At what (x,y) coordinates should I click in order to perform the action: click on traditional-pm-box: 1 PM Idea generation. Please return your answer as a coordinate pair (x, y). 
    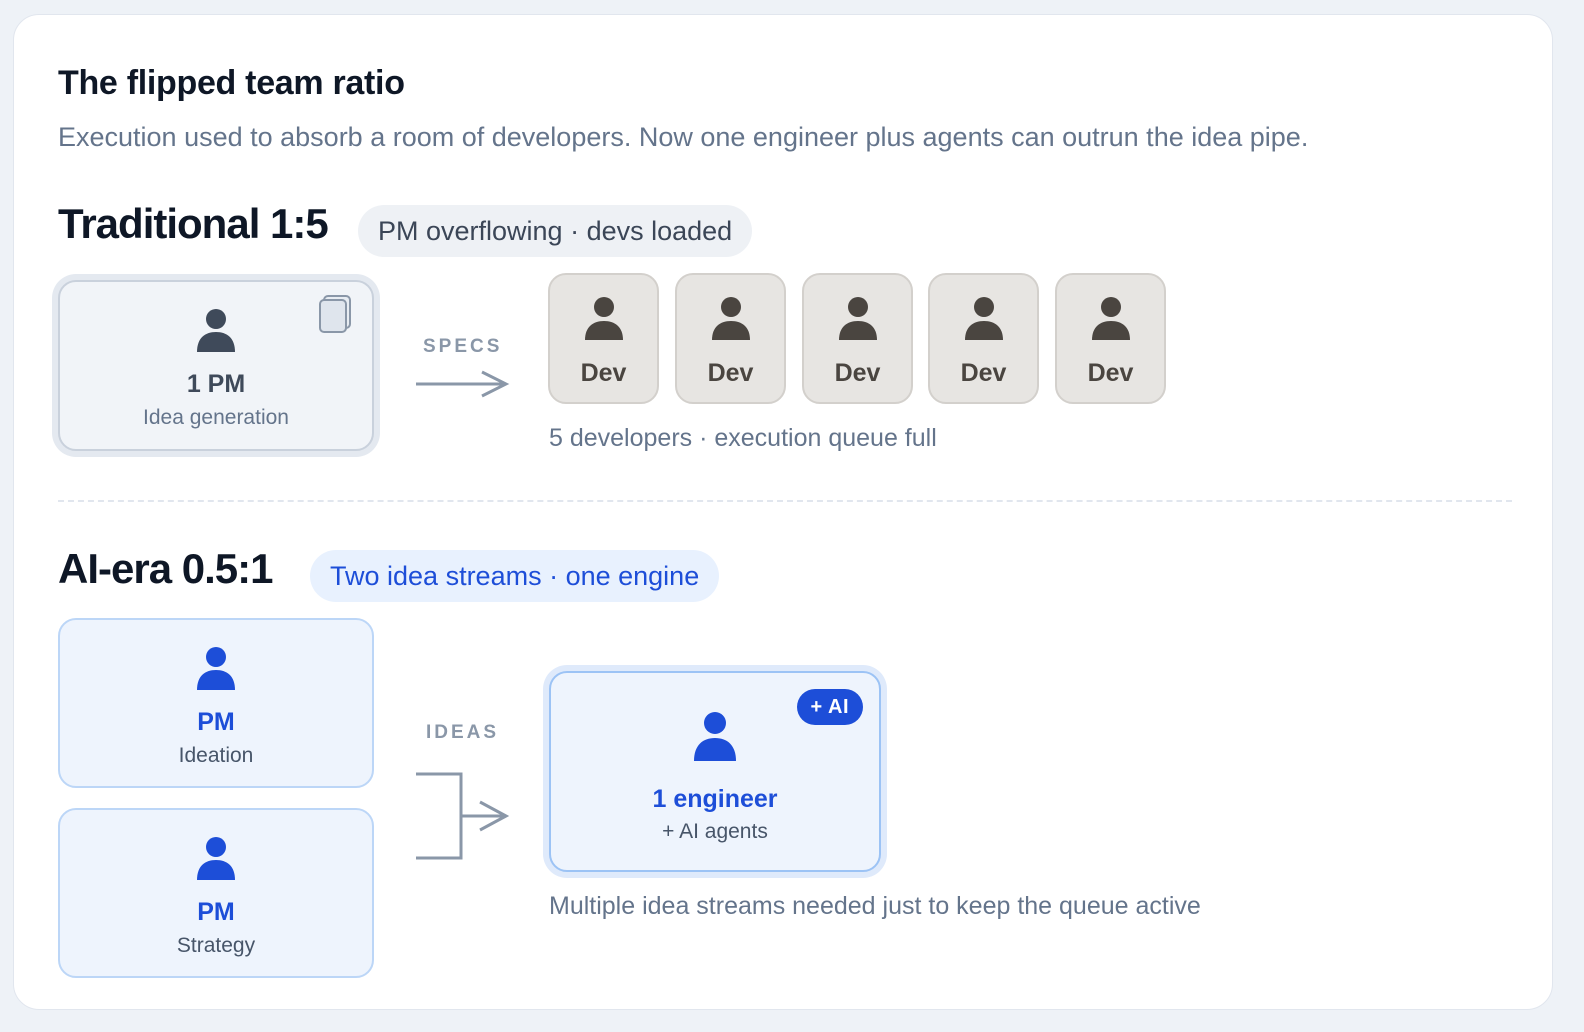
    Looking at the image, I should click on (216, 365).